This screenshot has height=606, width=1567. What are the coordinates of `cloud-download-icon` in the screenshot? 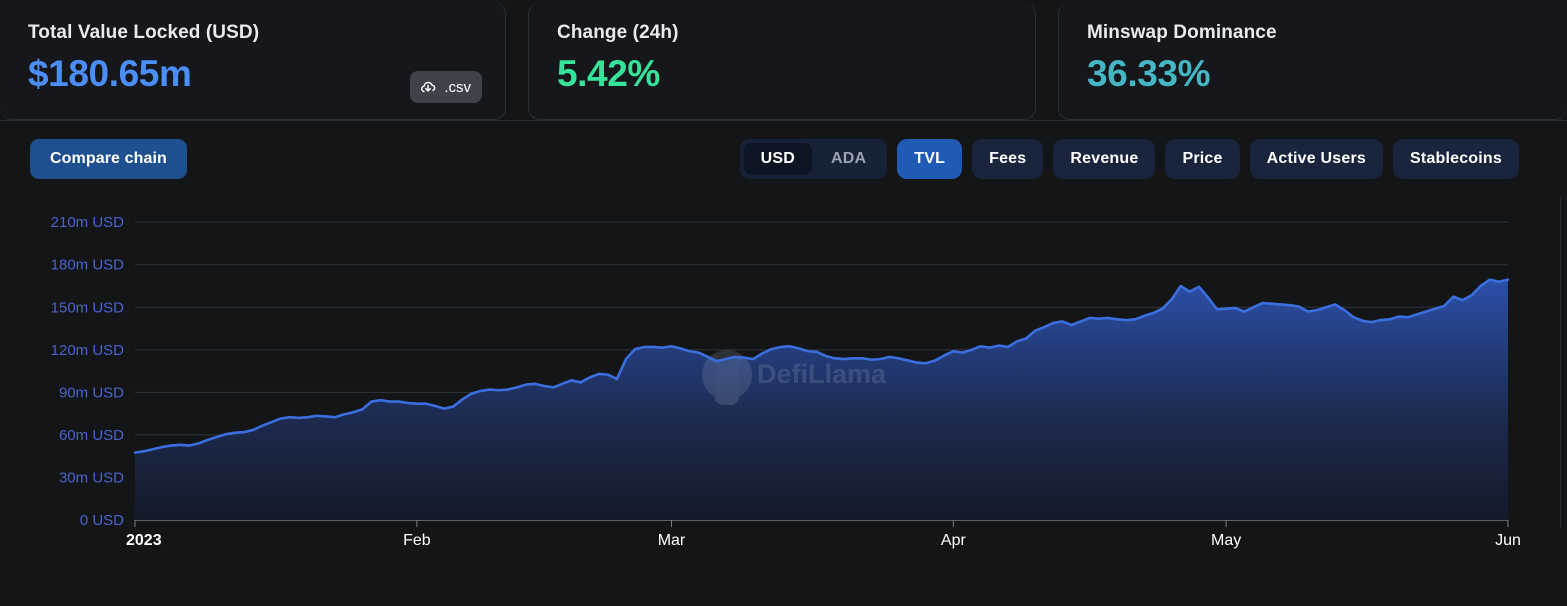 It's located at (428, 87).